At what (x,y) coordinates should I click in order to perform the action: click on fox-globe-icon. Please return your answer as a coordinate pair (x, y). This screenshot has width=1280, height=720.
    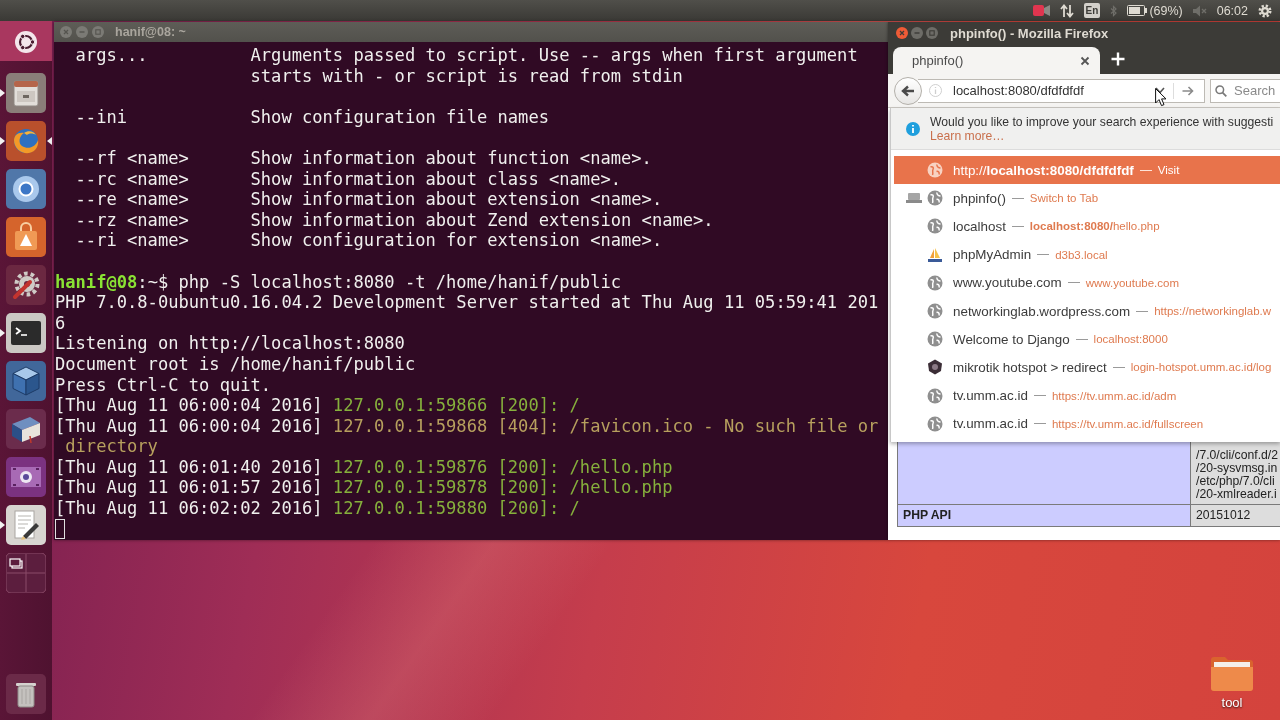
    Looking at the image, I should click on (26, 141).